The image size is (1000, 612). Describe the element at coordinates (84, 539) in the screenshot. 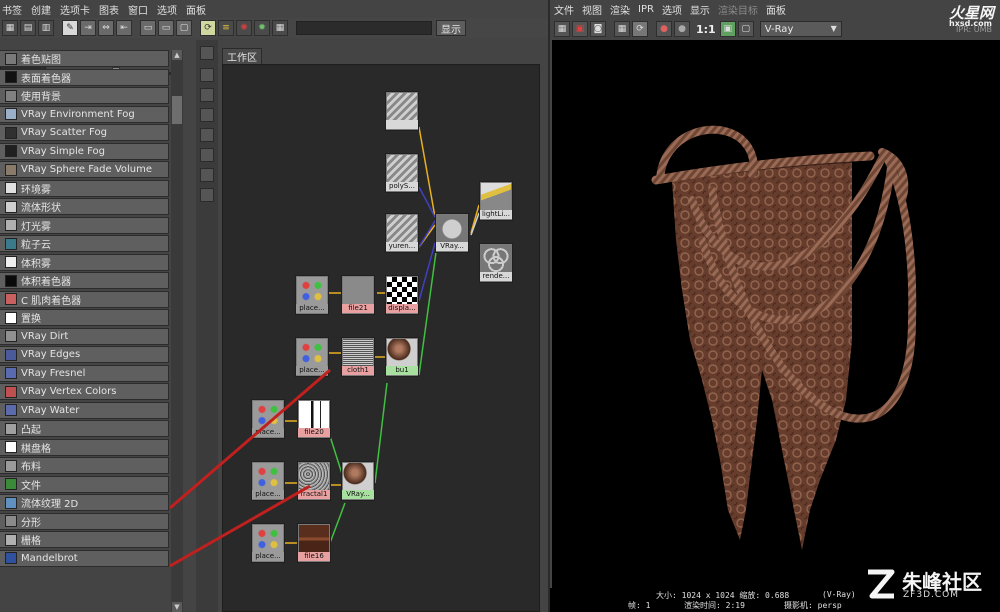

I see `library-item: 栅格` at that location.